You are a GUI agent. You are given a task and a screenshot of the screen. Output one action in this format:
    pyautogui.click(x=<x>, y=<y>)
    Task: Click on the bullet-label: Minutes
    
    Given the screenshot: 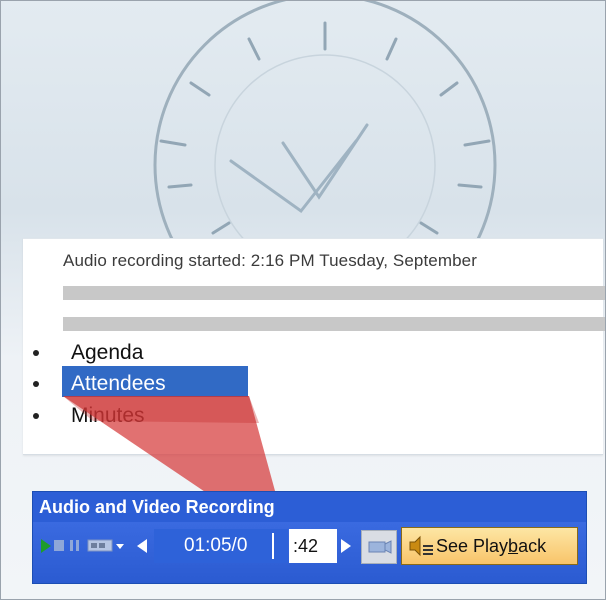 What is the action you would take?
    pyautogui.click(x=108, y=415)
    